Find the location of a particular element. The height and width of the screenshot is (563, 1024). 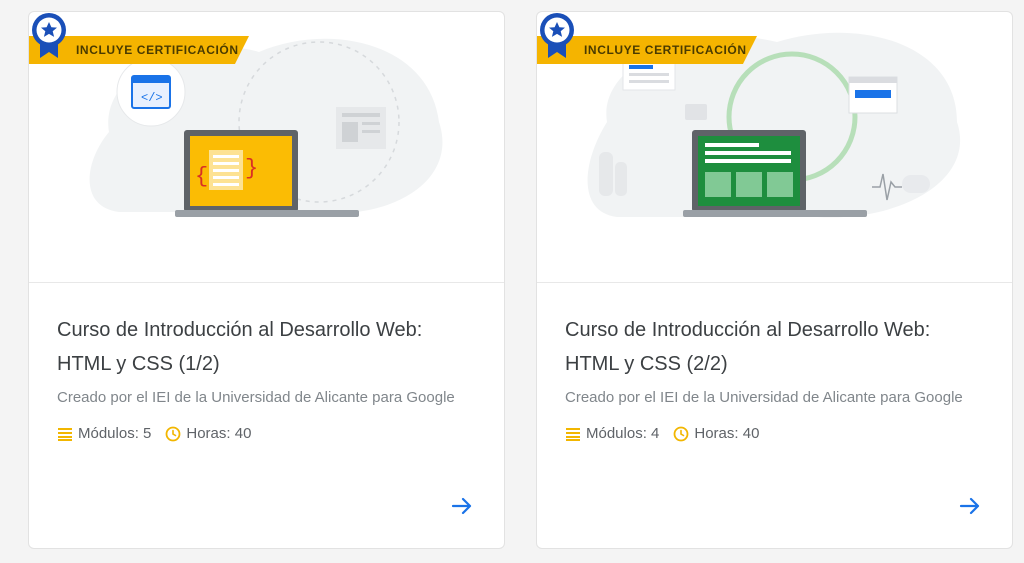

course-meta: Módulos: 4 Horas: 40 is located at coordinates (669, 433).